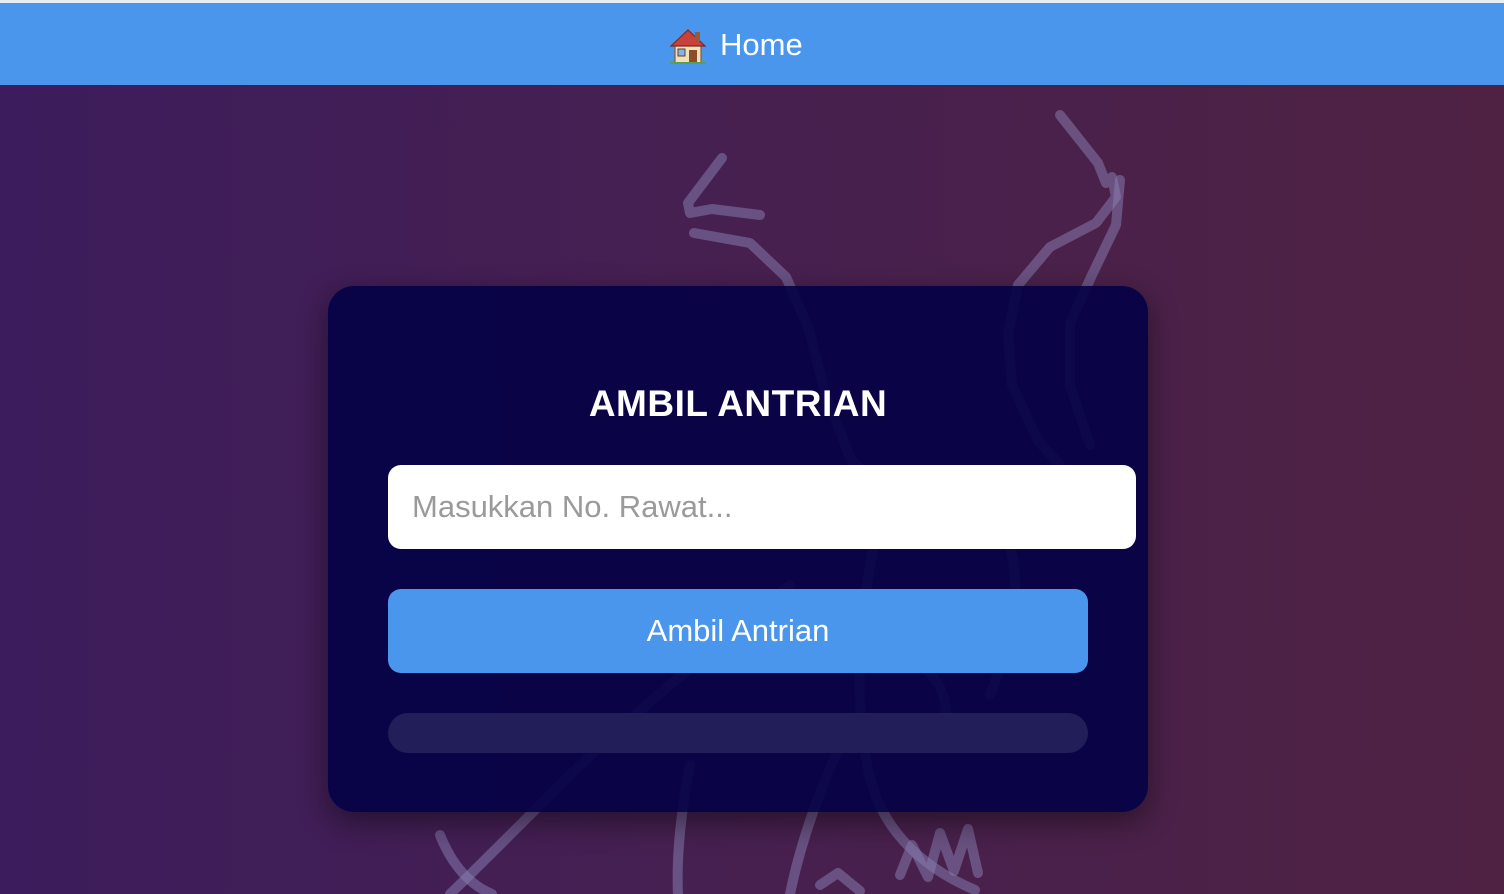 The width and height of the screenshot is (1504, 894). What do you see at coordinates (738, 733) in the screenshot?
I see `queue-result-box` at bounding box center [738, 733].